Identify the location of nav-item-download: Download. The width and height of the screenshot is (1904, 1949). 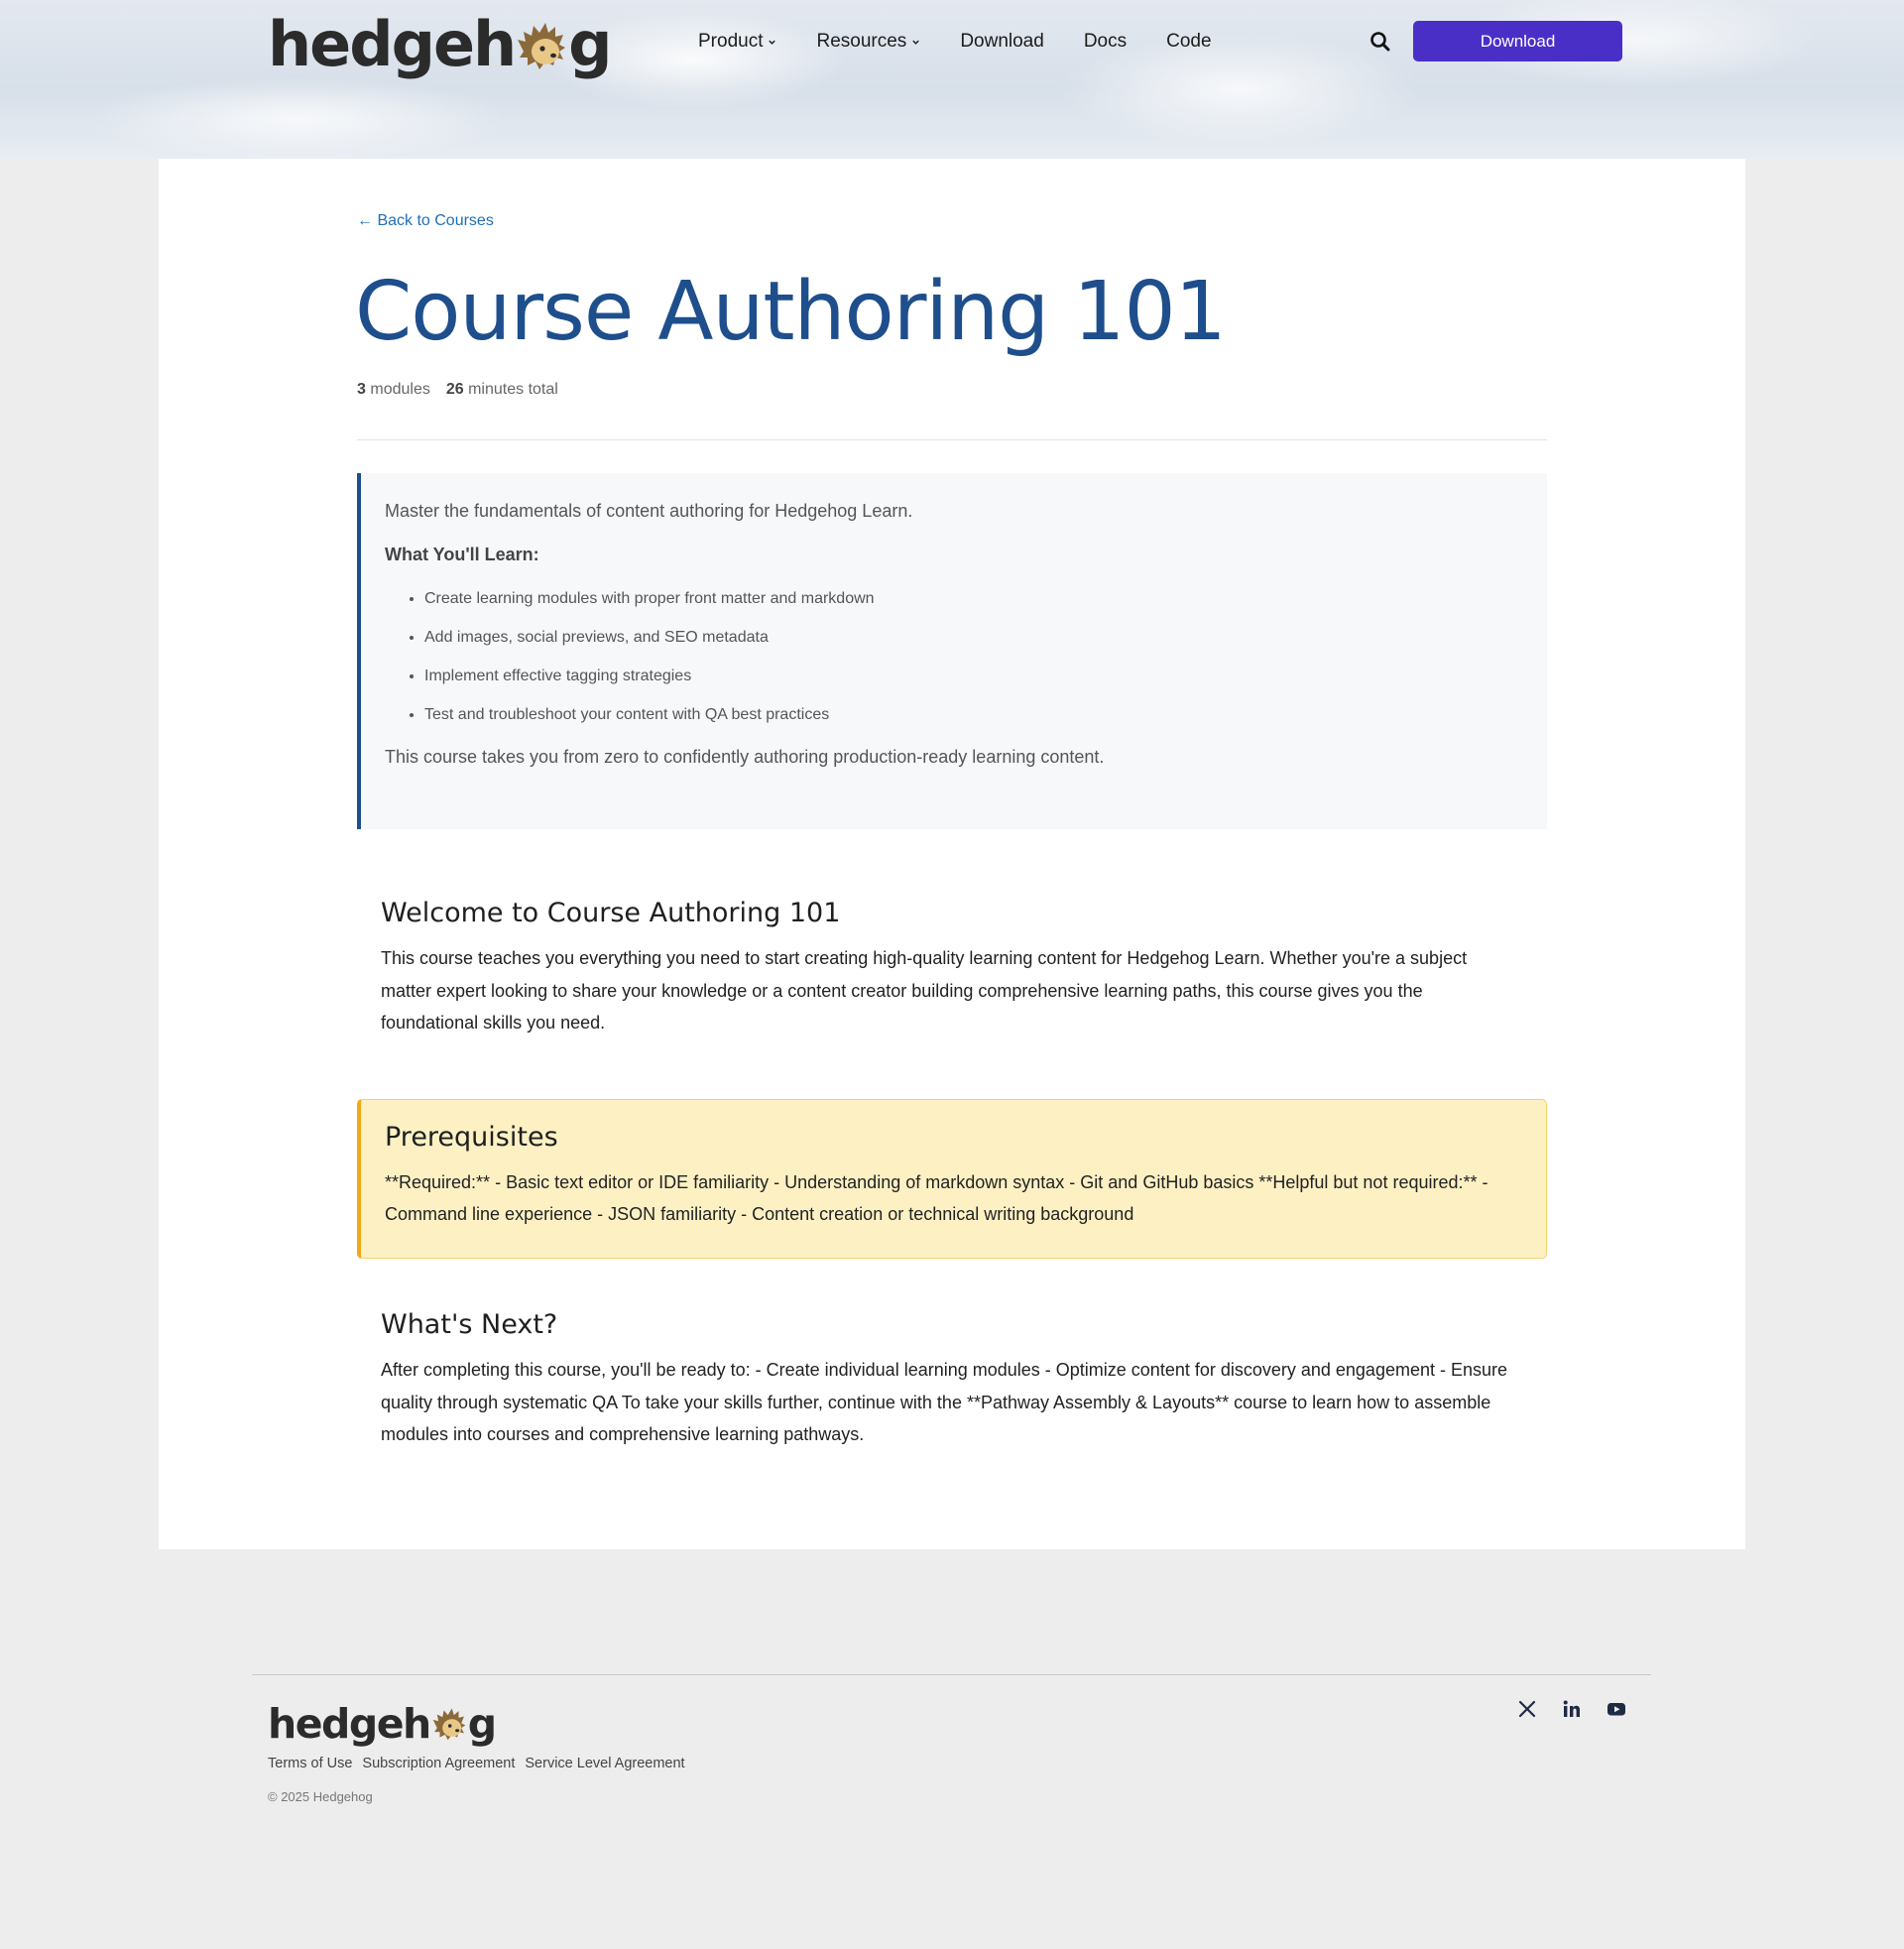
(1002, 42).